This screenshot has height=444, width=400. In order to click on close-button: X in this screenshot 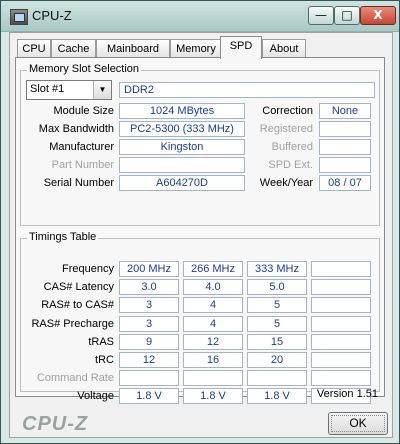, I will do `click(378, 15)`.